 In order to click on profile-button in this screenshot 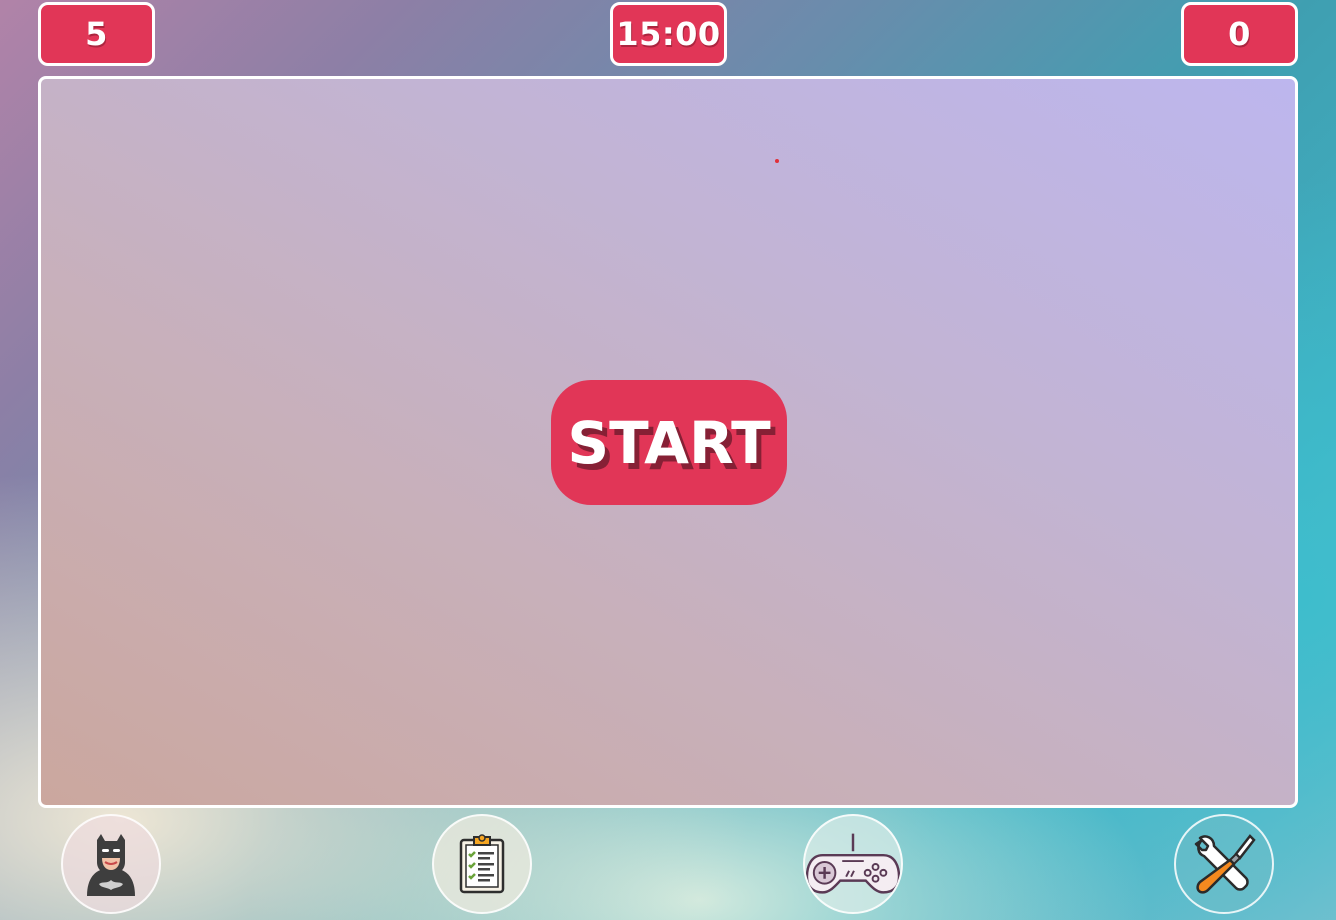, I will do `click(111, 864)`.